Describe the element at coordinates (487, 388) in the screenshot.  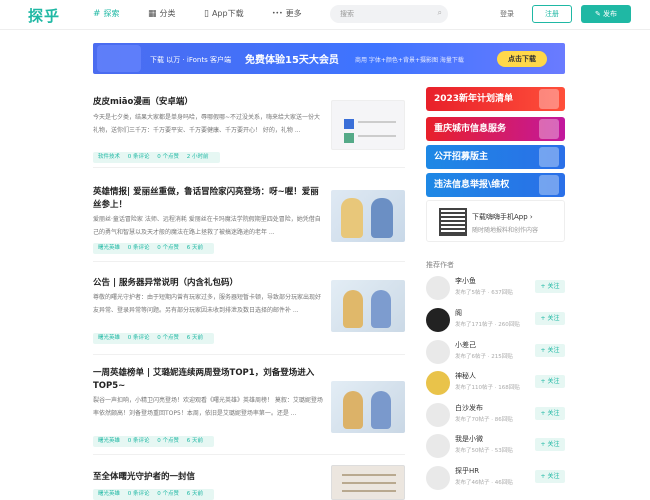
I see `author-stats: 发布了110帖子 · 168回贴` at that location.